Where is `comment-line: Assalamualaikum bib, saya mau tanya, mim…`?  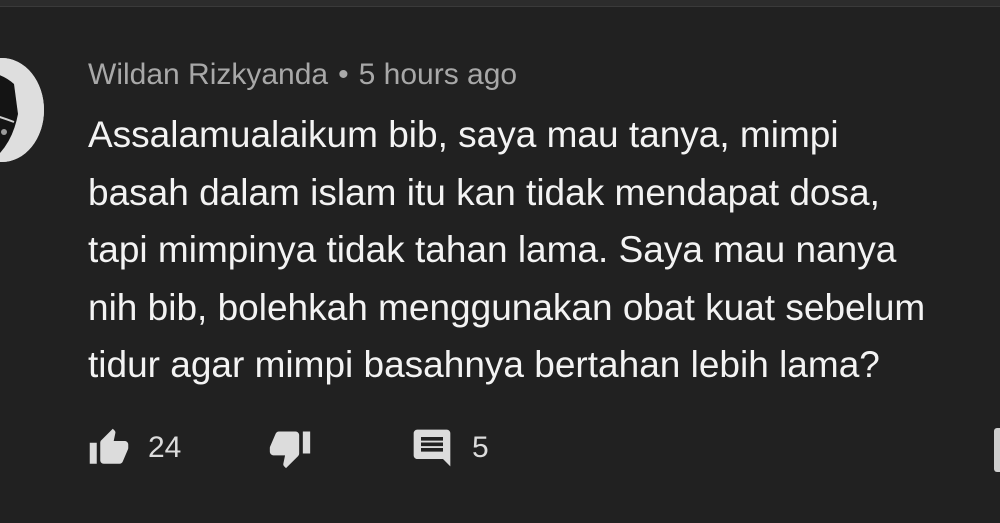
comment-line: Assalamualaikum bib, saya mau tanya, mim… is located at coordinates (463, 134).